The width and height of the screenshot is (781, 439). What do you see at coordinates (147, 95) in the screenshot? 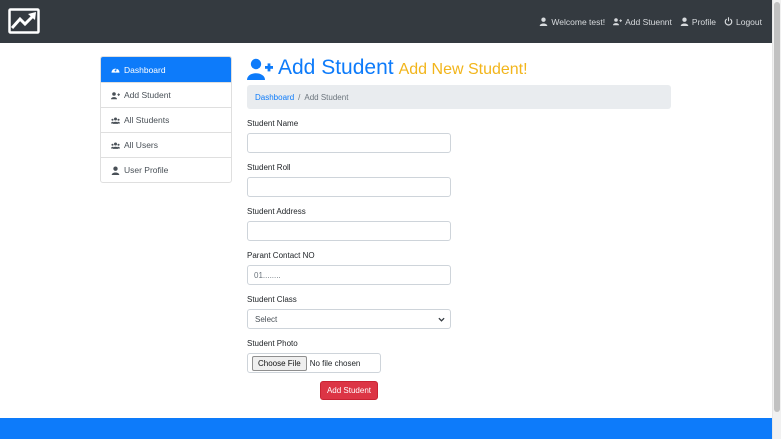
I see `sidebar-item-label: Add Student` at bounding box center [147, 95].